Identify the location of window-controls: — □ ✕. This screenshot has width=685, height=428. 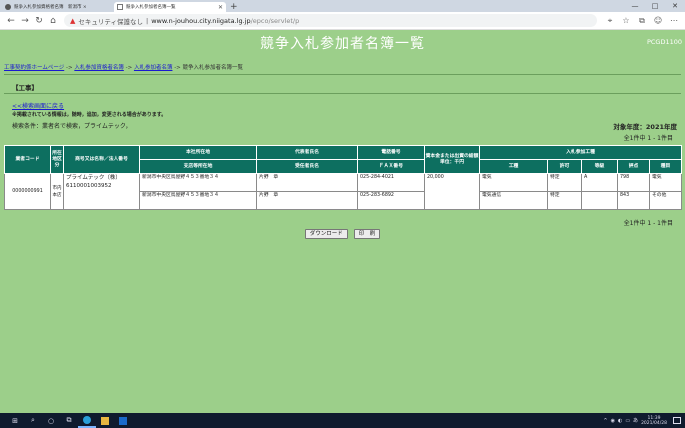
(655, 6).